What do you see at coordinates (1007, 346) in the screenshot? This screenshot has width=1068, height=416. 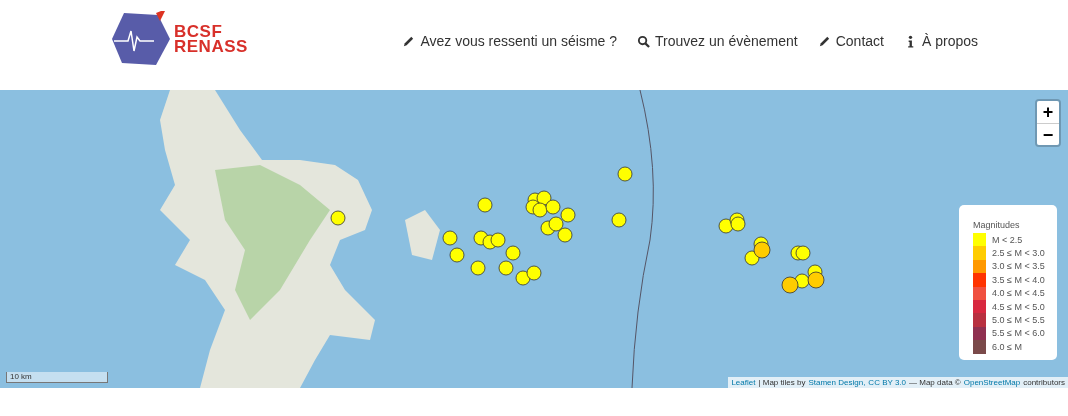 I see `legend-label: 6.0 ≤ M` at bounding box center [1007, 346].